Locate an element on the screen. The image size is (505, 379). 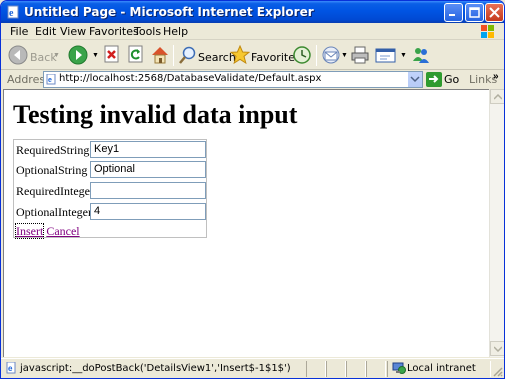
scroll-up-button is located at coordinates (497, 96).